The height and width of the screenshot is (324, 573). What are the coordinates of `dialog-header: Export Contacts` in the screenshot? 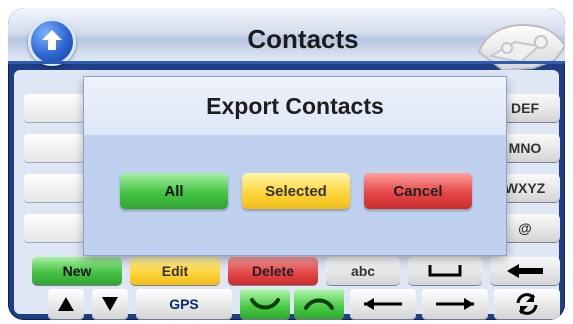 It's located at (295, 106).